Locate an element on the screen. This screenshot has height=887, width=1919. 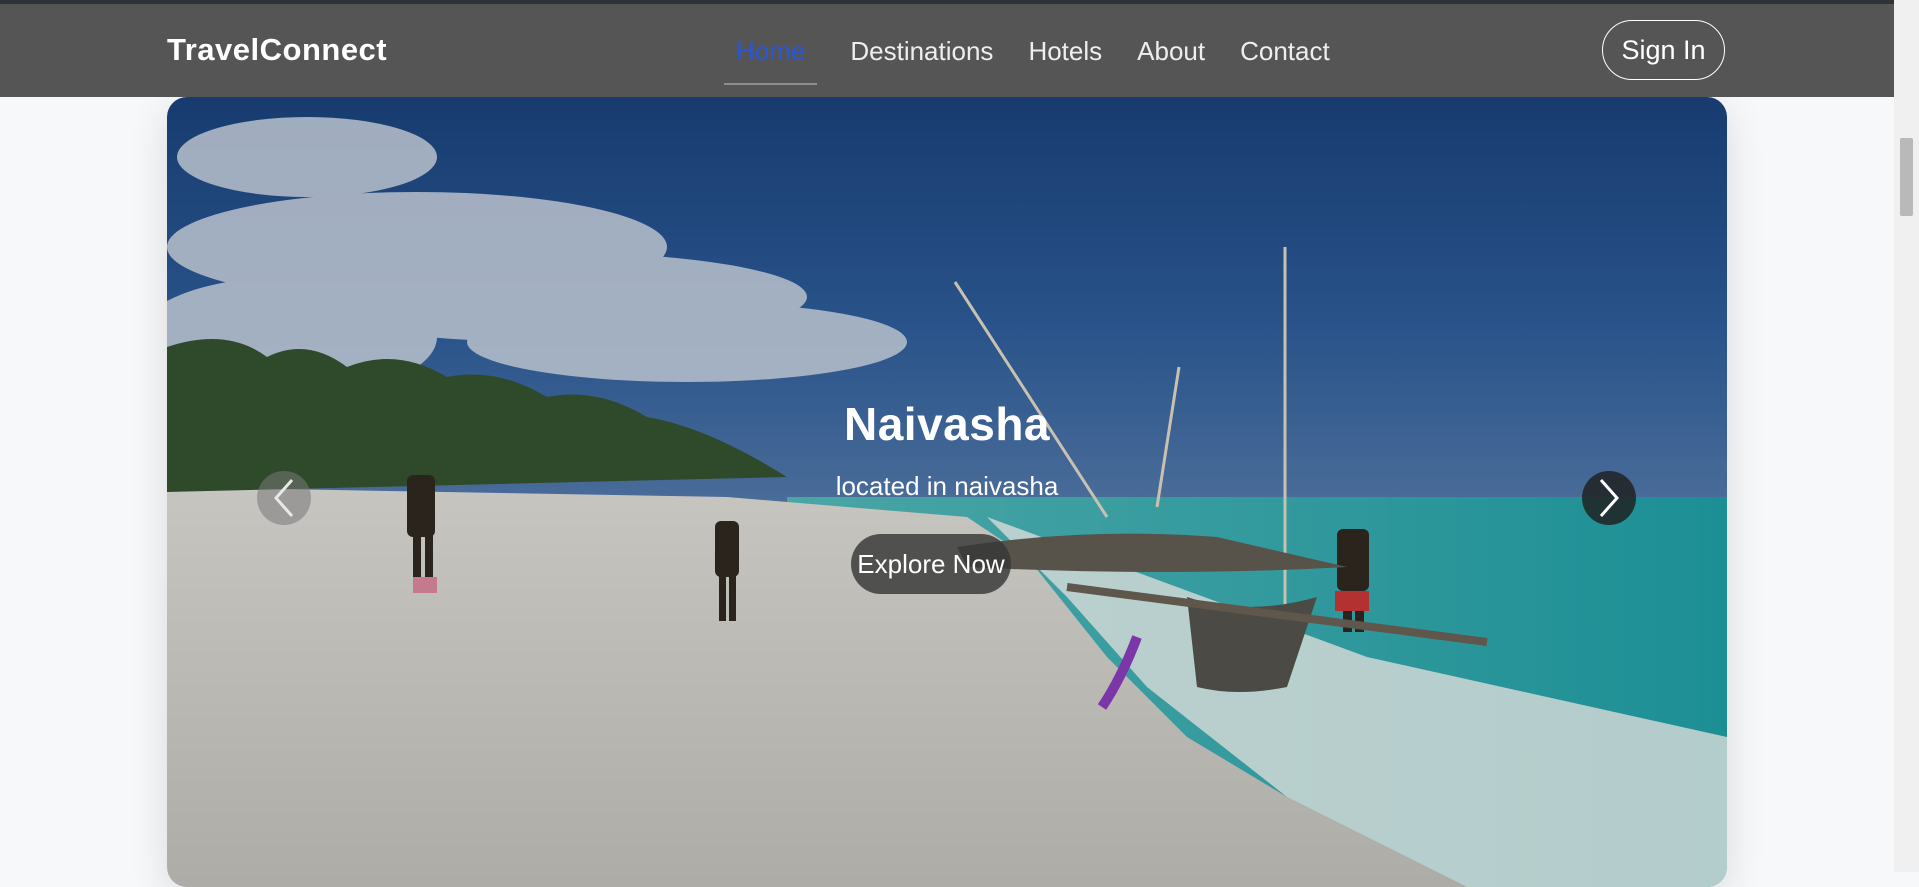
carousel-next-button is located at coordinates (1609, 498).